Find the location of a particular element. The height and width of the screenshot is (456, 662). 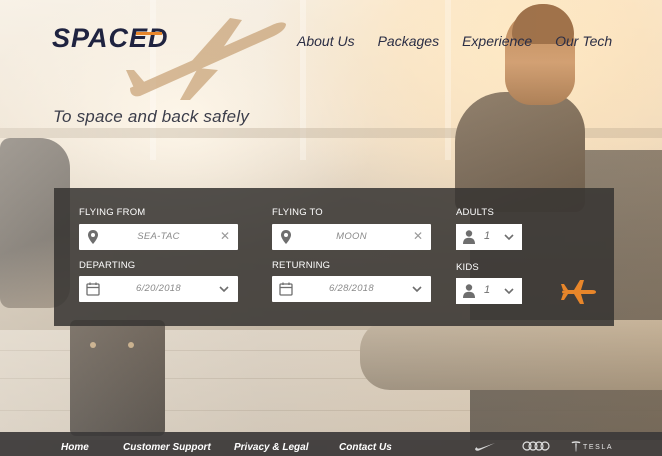

svg-text: SPACED is located at coordinates (110, 38).